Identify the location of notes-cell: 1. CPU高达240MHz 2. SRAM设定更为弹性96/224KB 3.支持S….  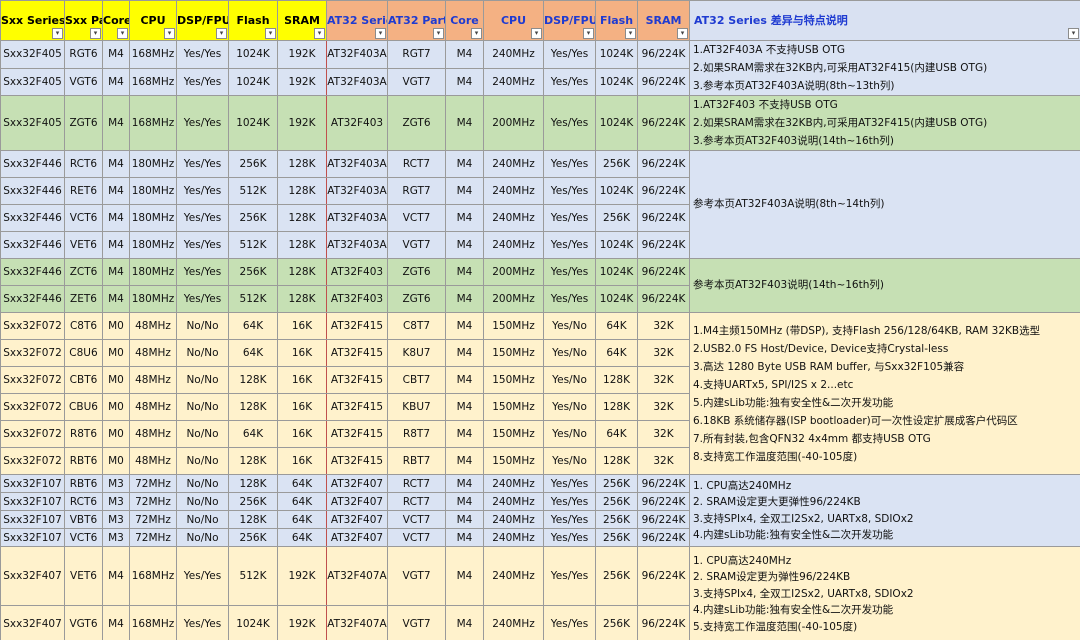
(884, 593).